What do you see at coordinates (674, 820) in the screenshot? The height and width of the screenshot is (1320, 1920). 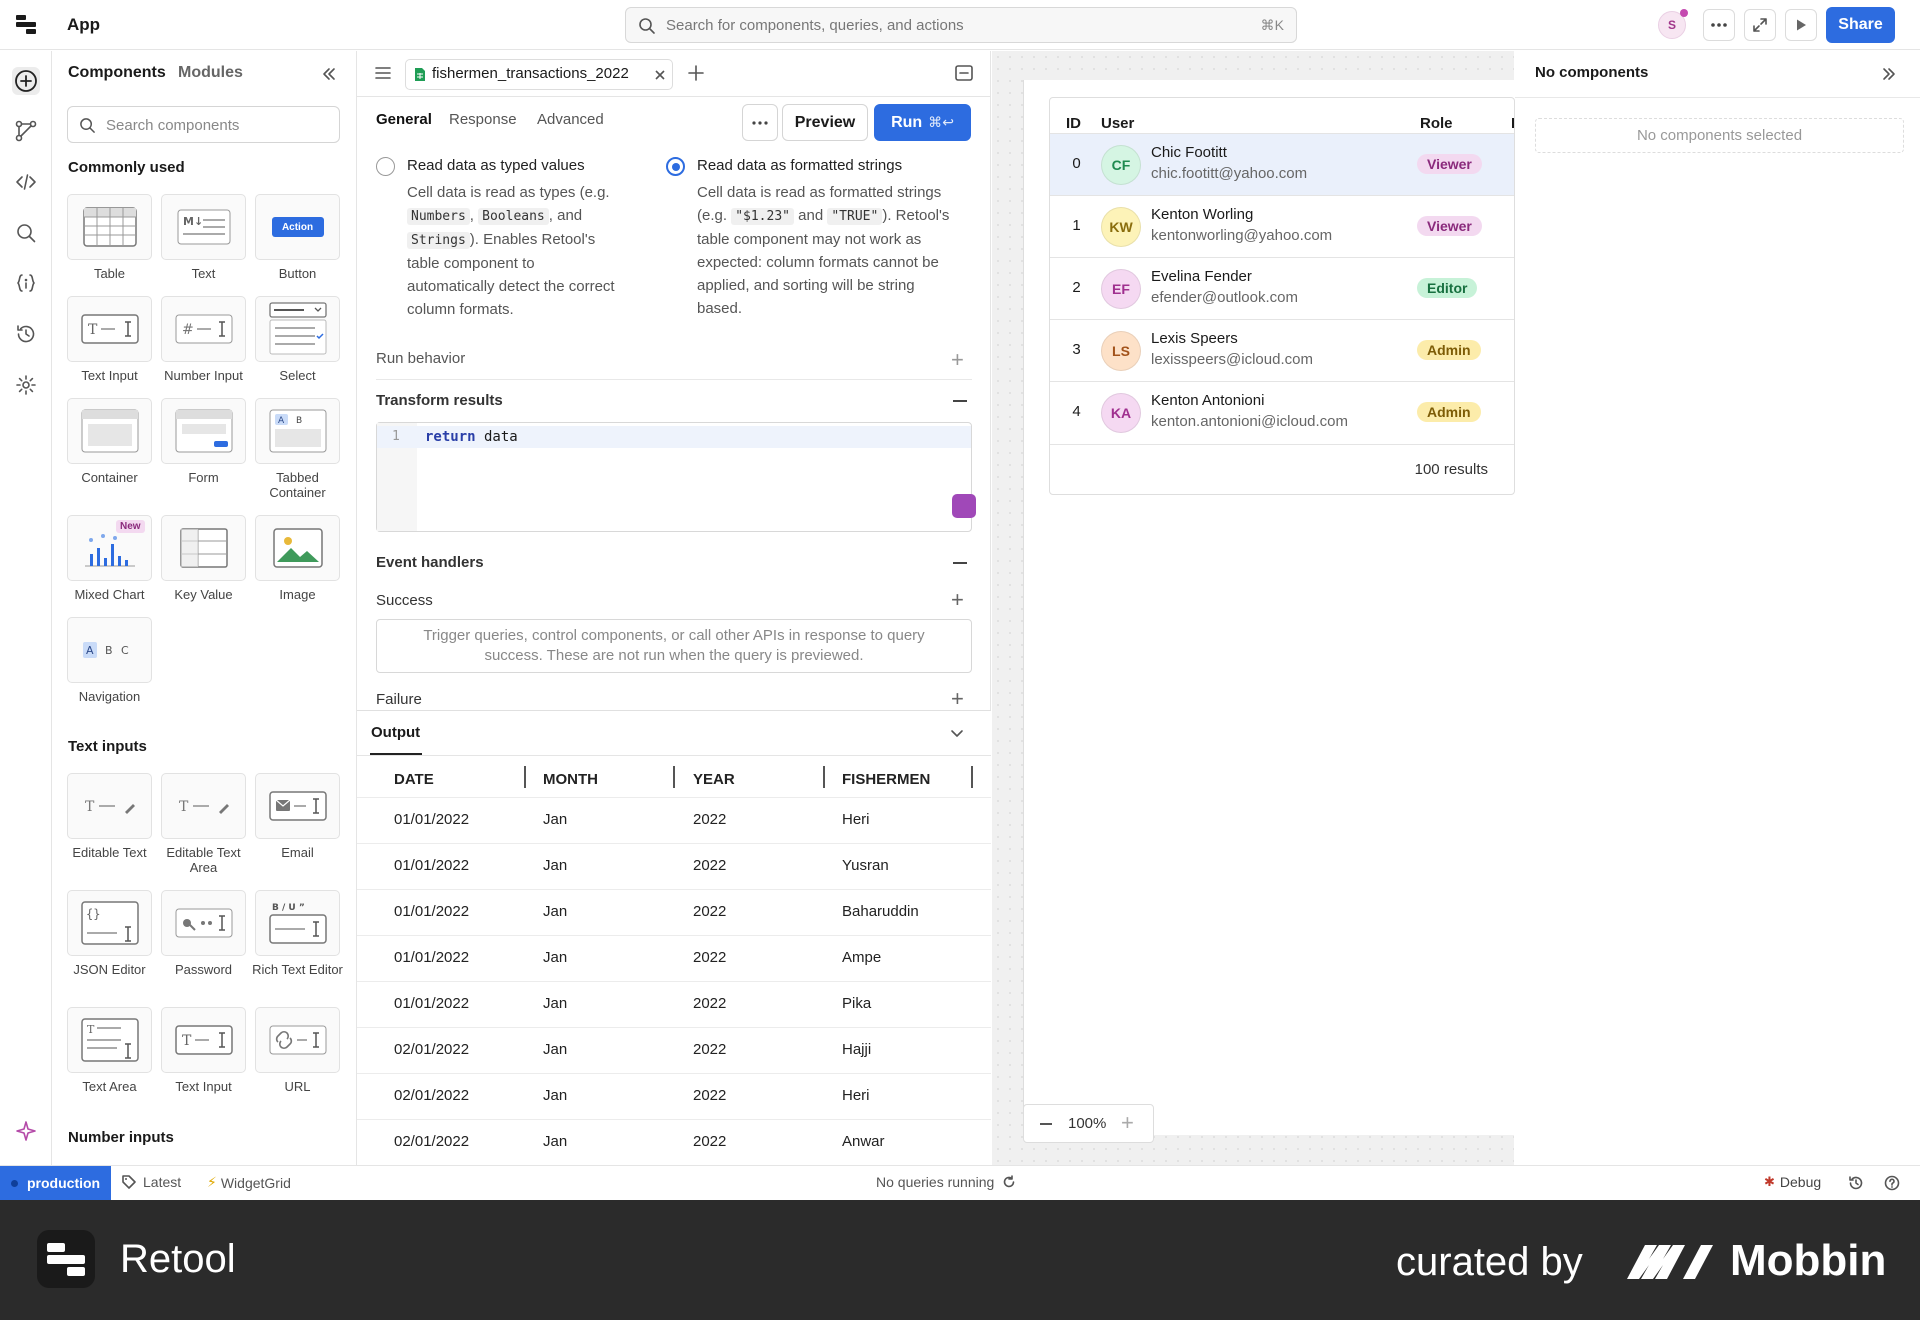 I see `table-row: 01/01/2022 Jan 2022 Heri` at bounding box center [674, 820].